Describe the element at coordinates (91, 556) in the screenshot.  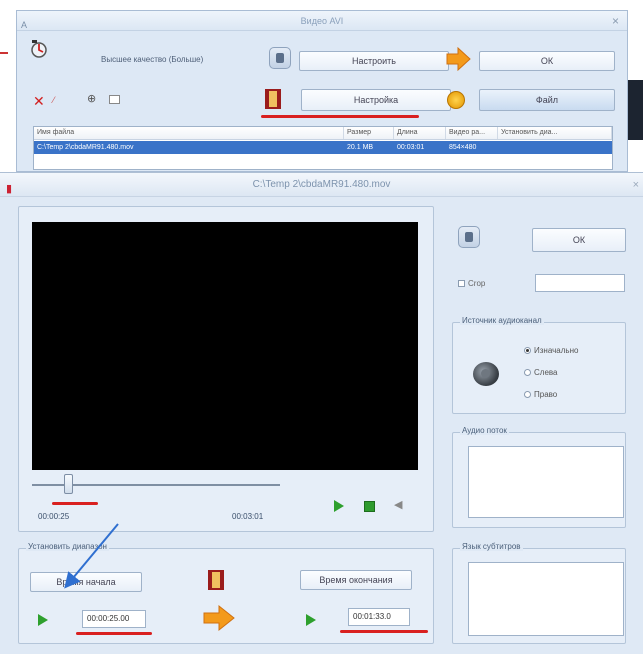
I see `annotation-arrow` at that location.